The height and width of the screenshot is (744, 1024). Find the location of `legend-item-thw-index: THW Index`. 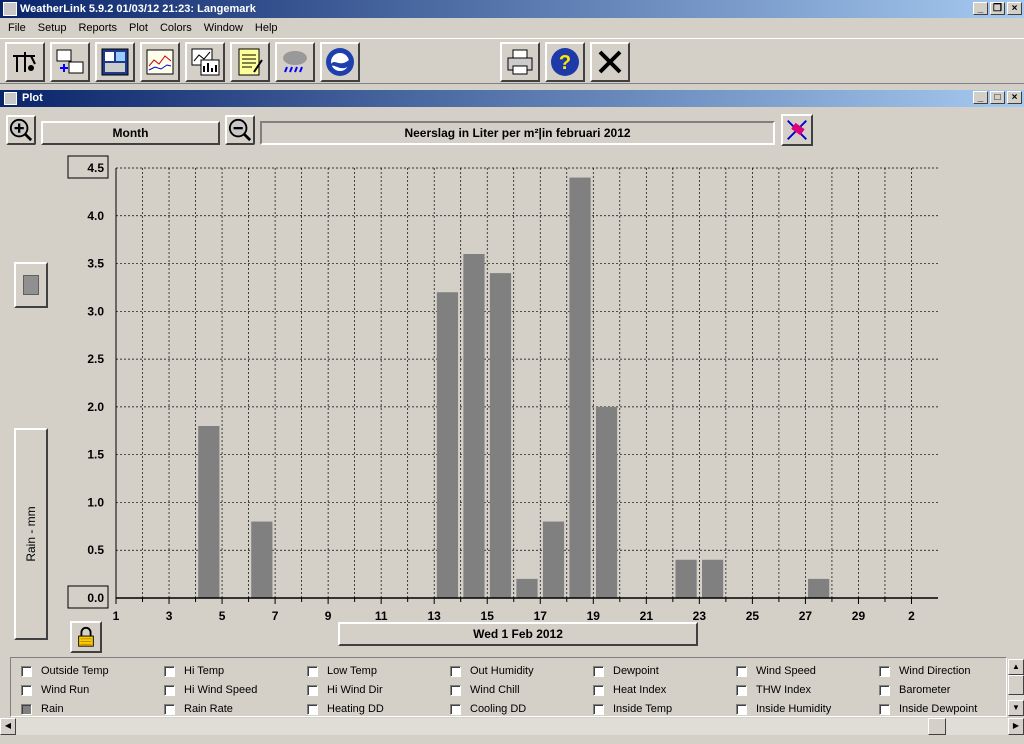

legend-item-thw-index: THW Index is located at coordinates (773, 690).